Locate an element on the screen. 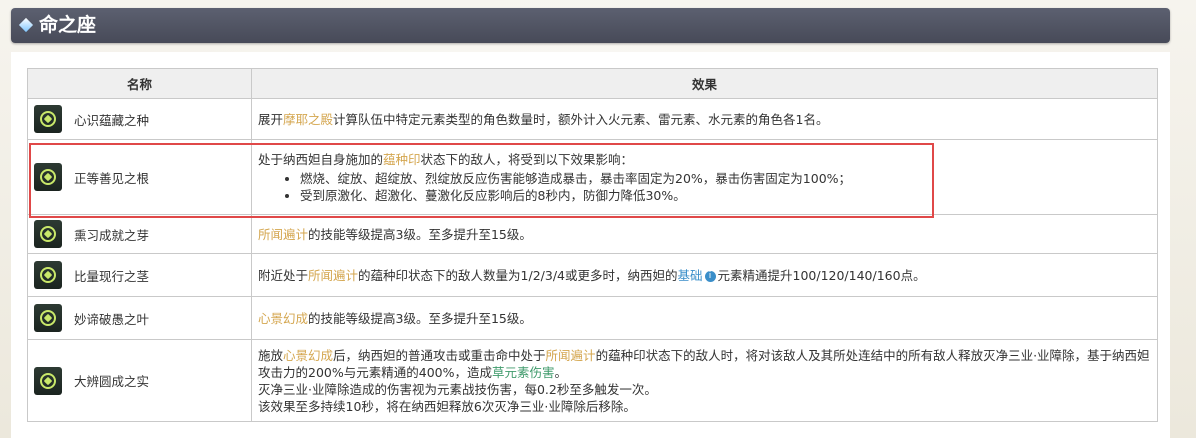  effect-line: 灭净三业·业障除造成的伤害视为元素战技伤害，每0.2秒至多触发一次。 is located at coordinates (457, 389).